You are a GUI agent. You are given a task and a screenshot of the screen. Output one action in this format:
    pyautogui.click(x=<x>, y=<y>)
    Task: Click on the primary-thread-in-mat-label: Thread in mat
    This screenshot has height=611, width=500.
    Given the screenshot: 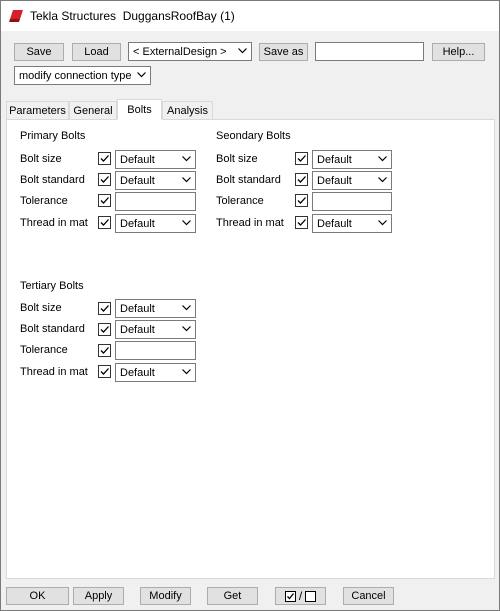 What is the action you would take?
    pyautogui.click(x=54, y=223)
    